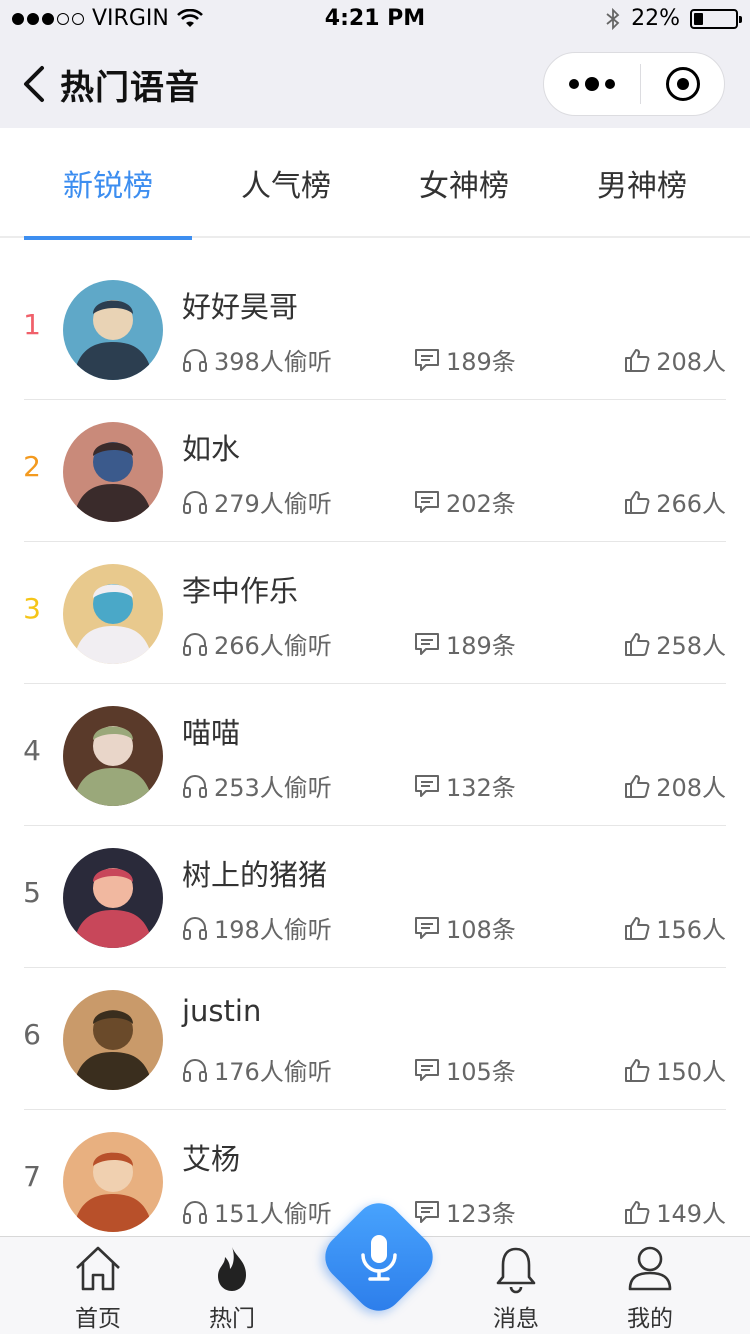 The width and height of the screenshot is (750, 1334). I want to click on tab-goddess-rank: 女神榜, so click(464, 183).